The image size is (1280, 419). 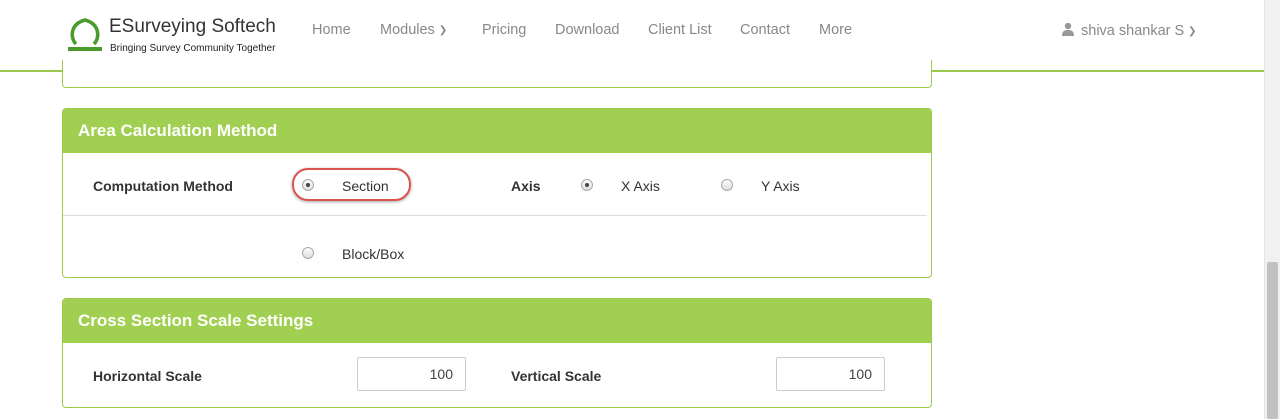 What do you see at coordinates (193, 48) in the screenshot?
I see `brand-tagline: Bringing Survey Community Together` at bounding box center [193, 48].